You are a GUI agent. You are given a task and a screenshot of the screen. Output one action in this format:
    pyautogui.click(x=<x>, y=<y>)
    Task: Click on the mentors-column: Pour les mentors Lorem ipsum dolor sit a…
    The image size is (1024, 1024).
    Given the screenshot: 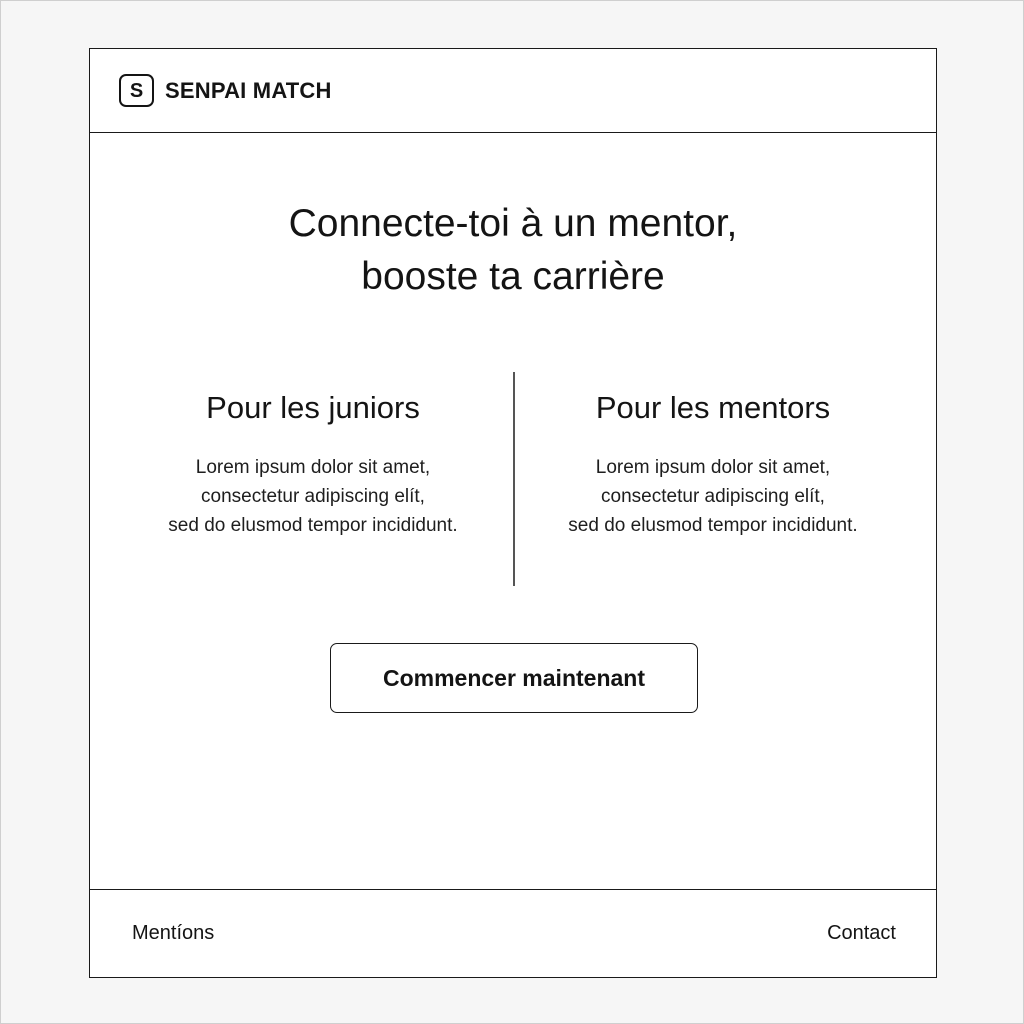 What is the action you would take?
    pyautogui.click(x=713, y=464)
    